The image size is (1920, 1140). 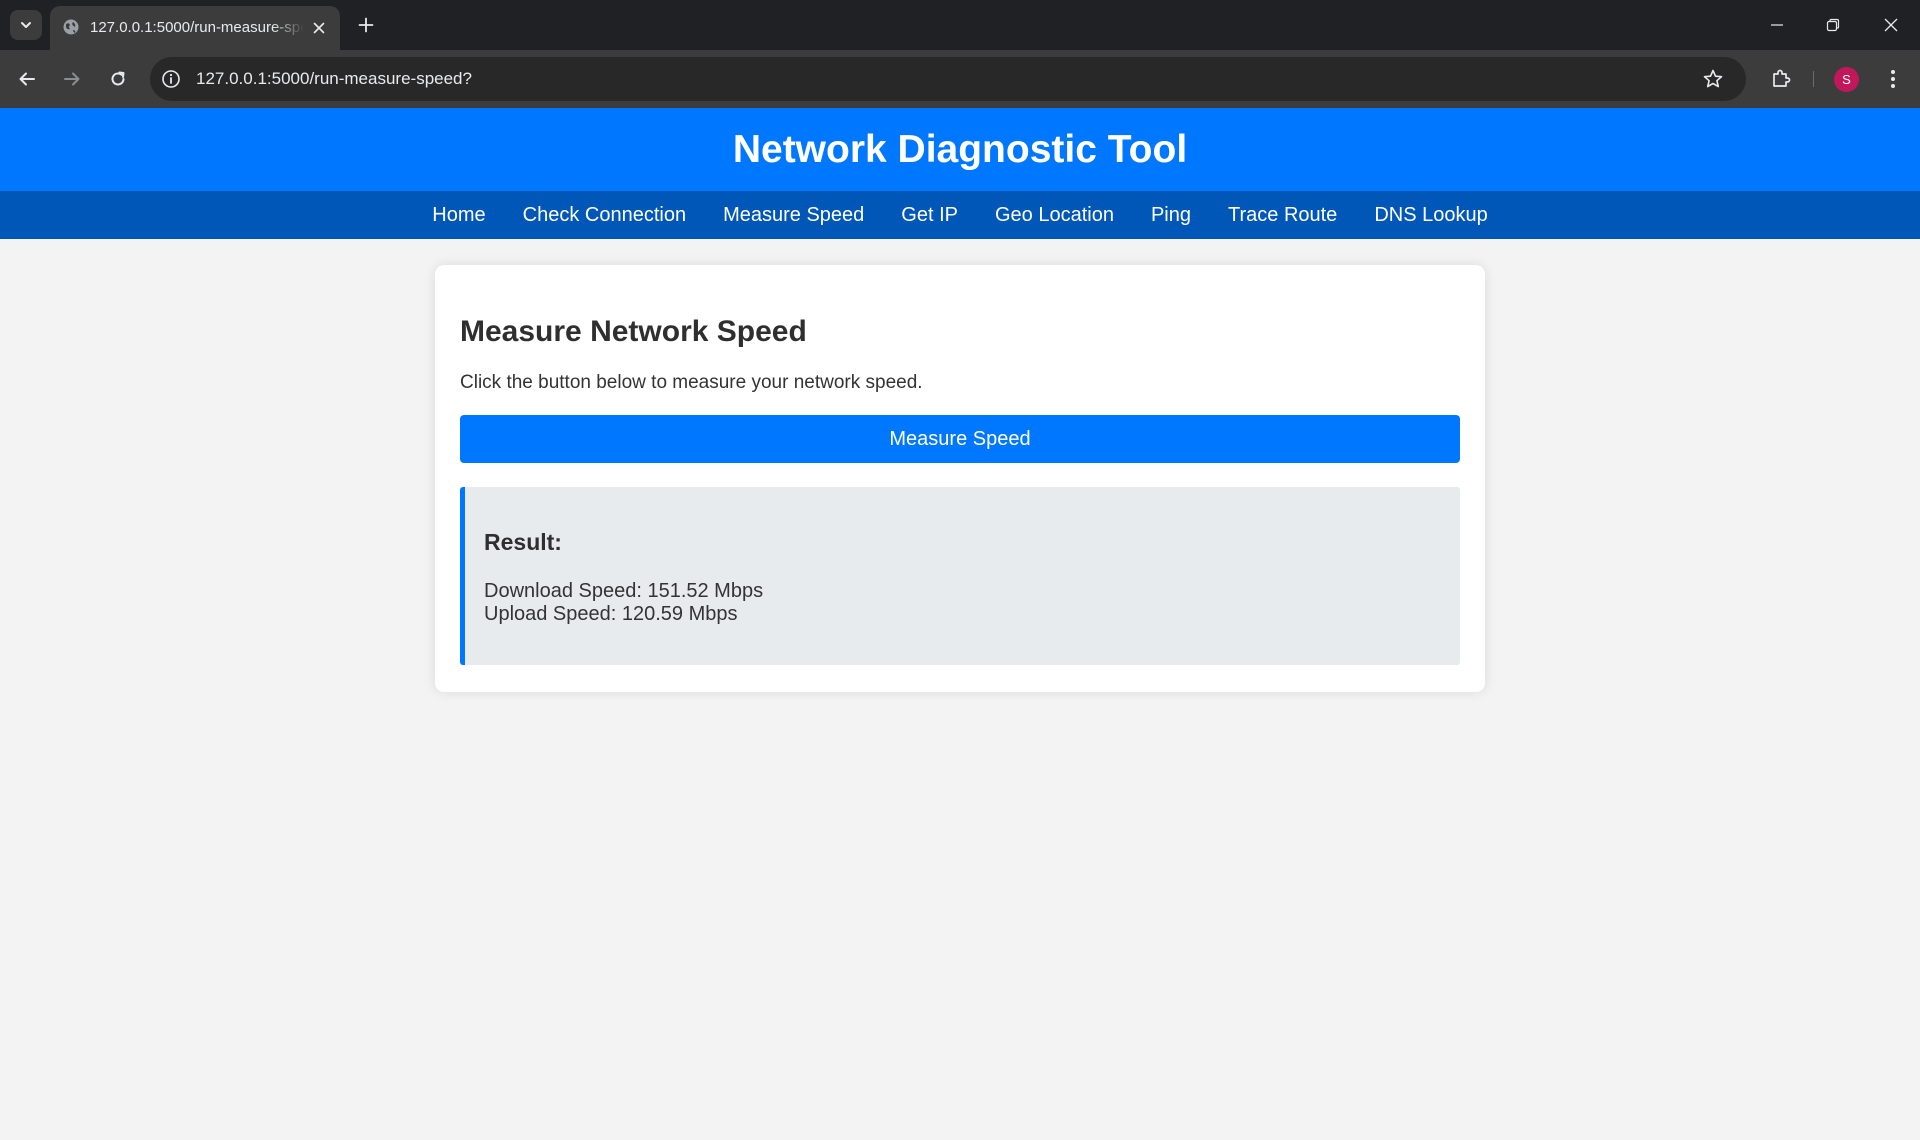 I want to click on site-title: Network Diagnostic Tool, so click(x=960, y=149).